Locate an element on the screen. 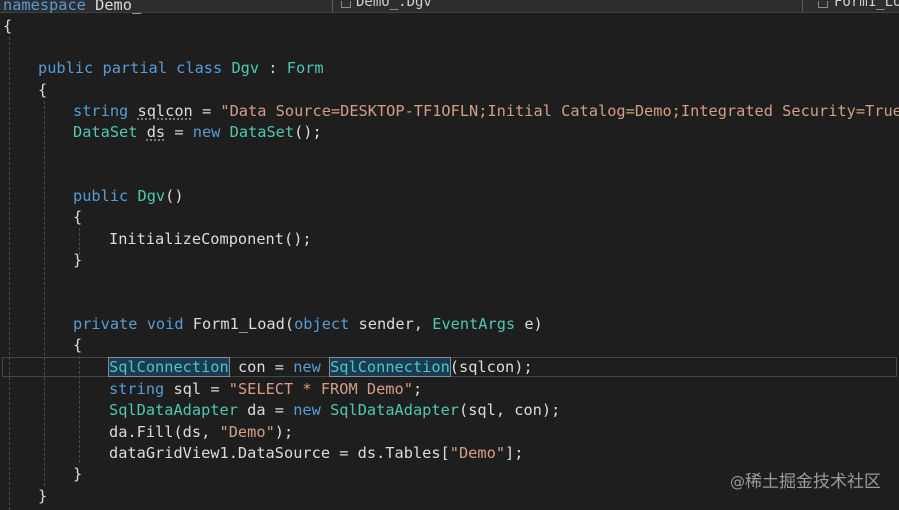 This screenshot has width=899, height=510. arguments: (sqlcon); is located at coordinates (491, 367).